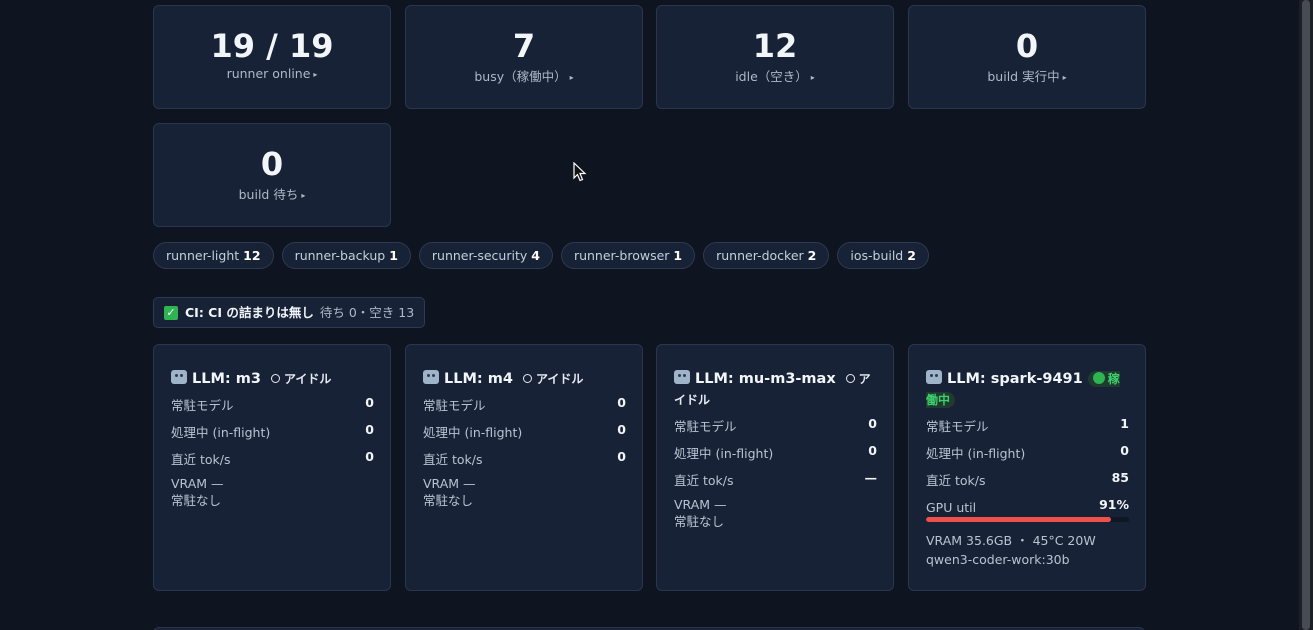 This screenshot has width=1313, height=630. I want to click on mouse-cursor-icon, so click(580, 172).